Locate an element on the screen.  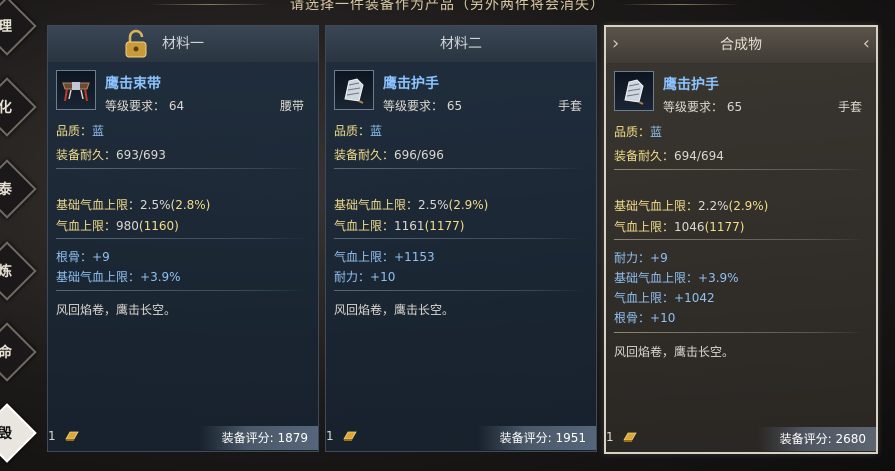
equip-slot: 腰带 is located at coordinates (291, 106).